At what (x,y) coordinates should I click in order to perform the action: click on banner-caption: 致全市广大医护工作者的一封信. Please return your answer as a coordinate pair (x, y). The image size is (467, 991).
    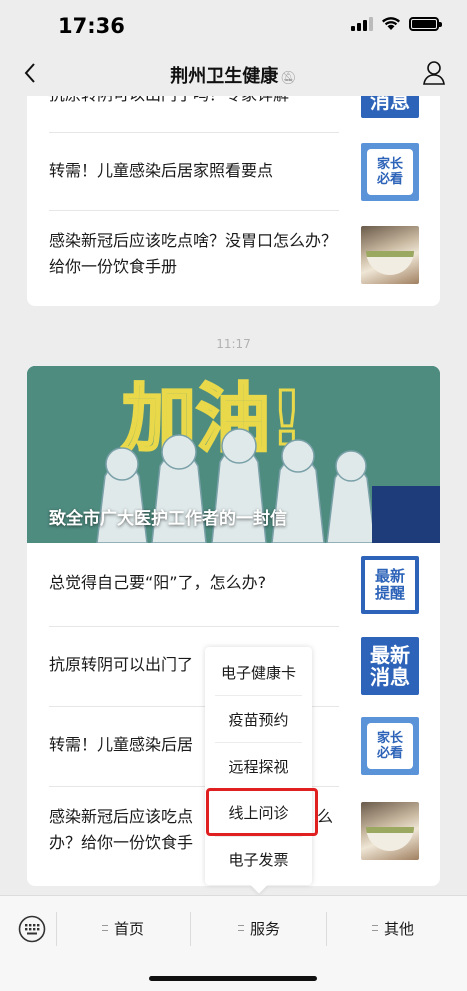
    Looking at the image, I should click on (168, 519).